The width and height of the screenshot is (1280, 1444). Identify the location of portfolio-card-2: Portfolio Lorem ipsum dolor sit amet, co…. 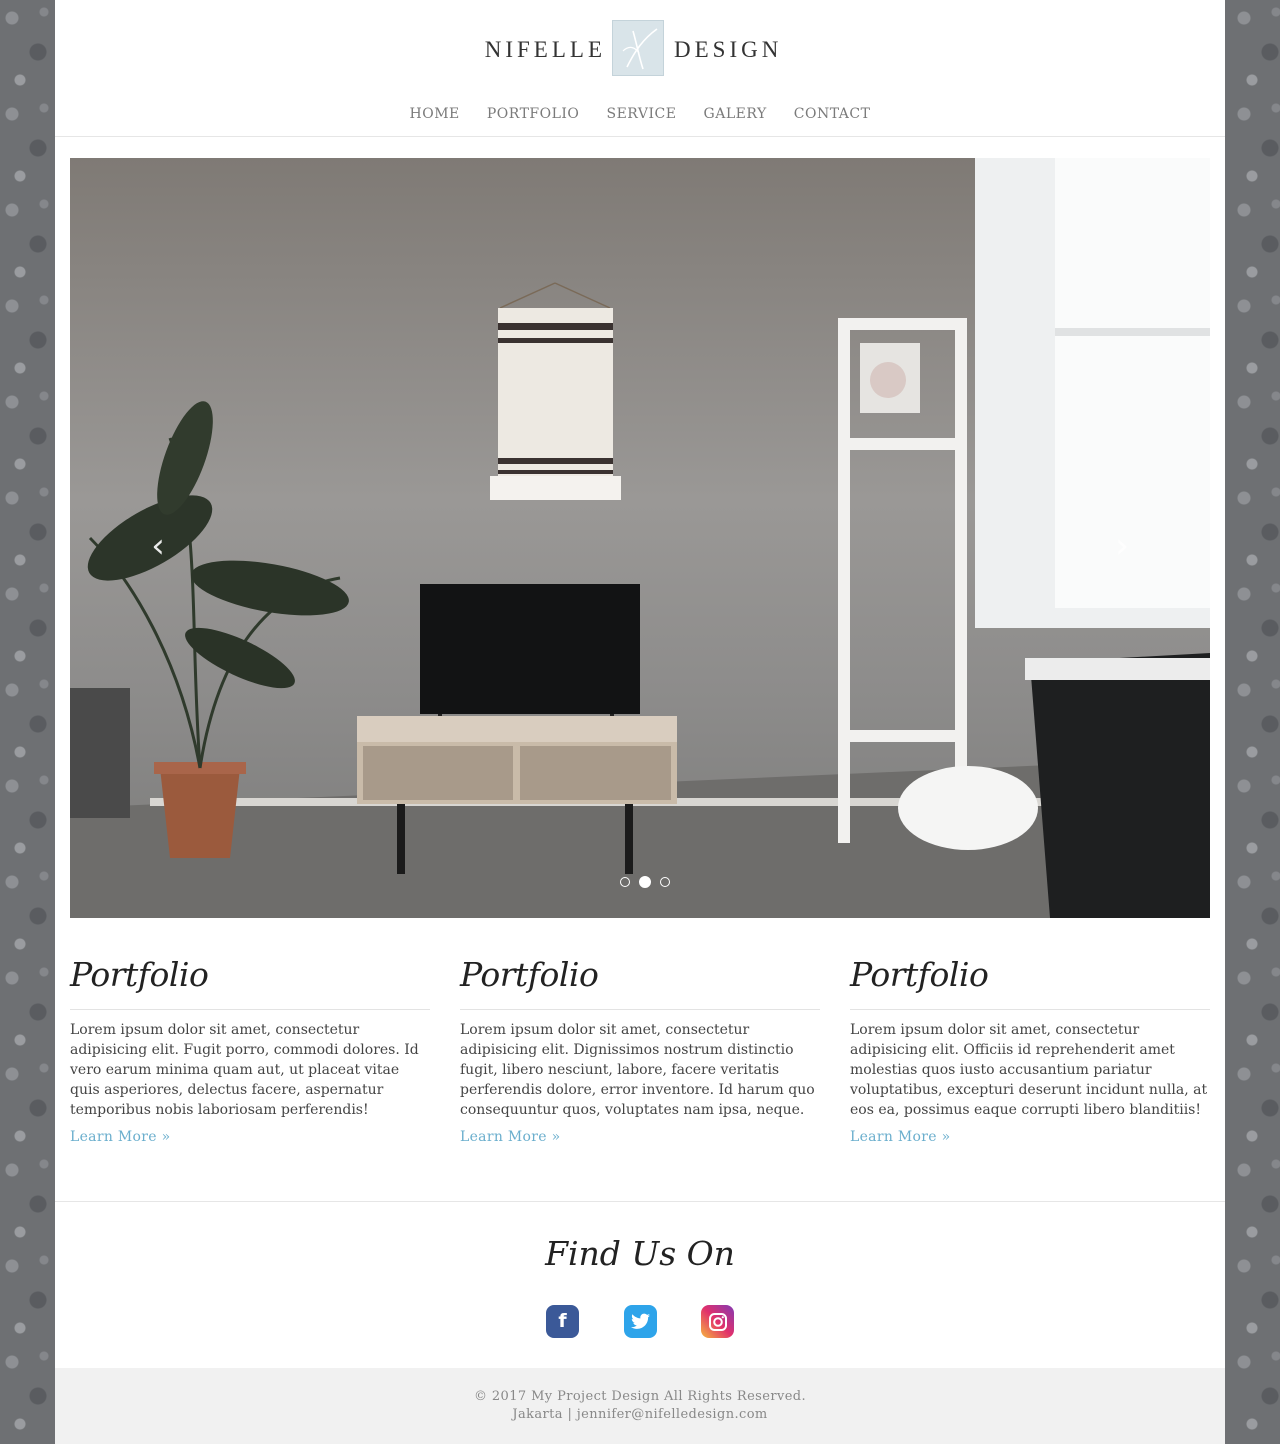
(640, 1050).